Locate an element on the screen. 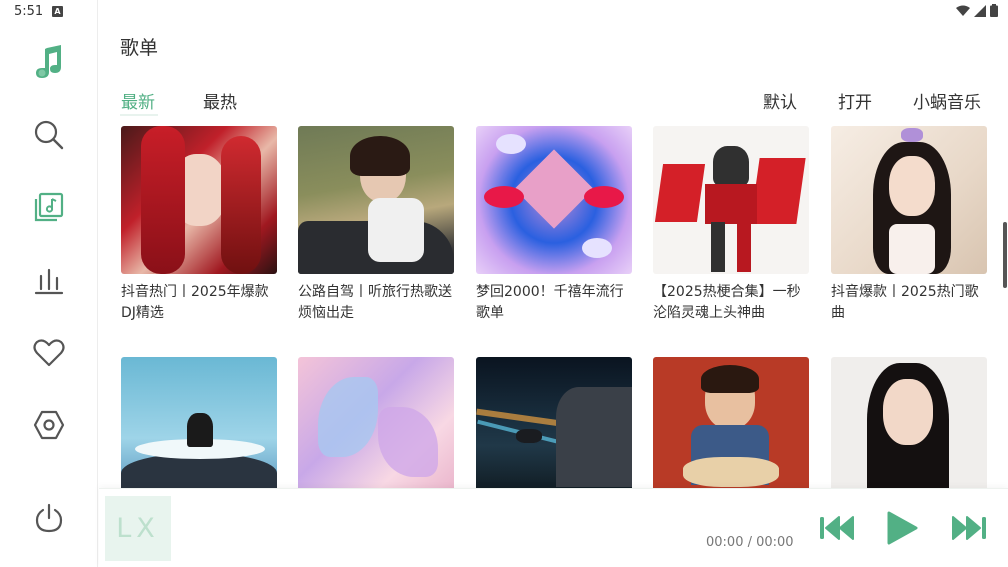  hexagon-settings-icon is located at coordinates (49, 425).